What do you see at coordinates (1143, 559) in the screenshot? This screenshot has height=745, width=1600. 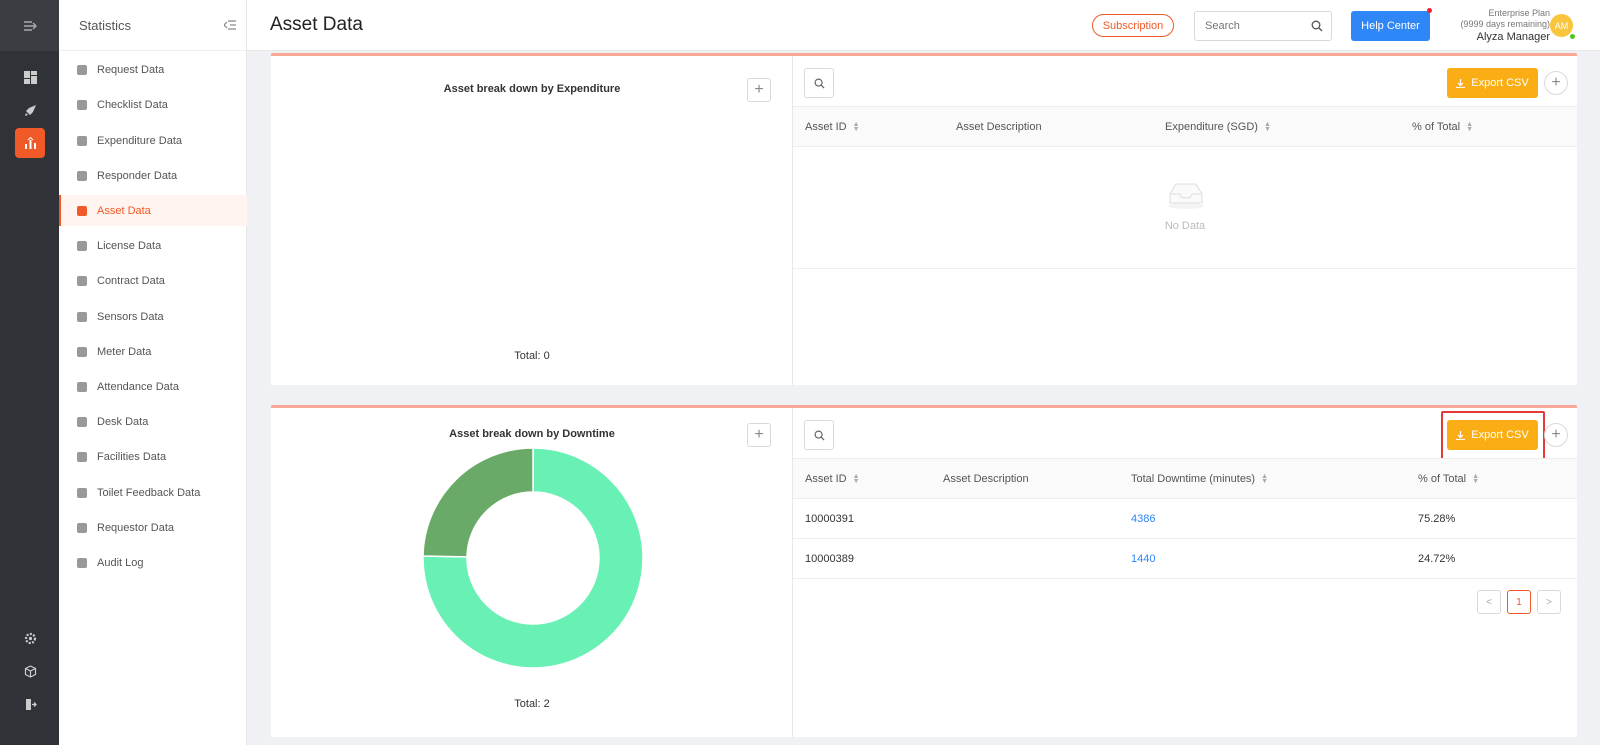 I see `downtime-link: 1440` at bounding box center [1143, 559].